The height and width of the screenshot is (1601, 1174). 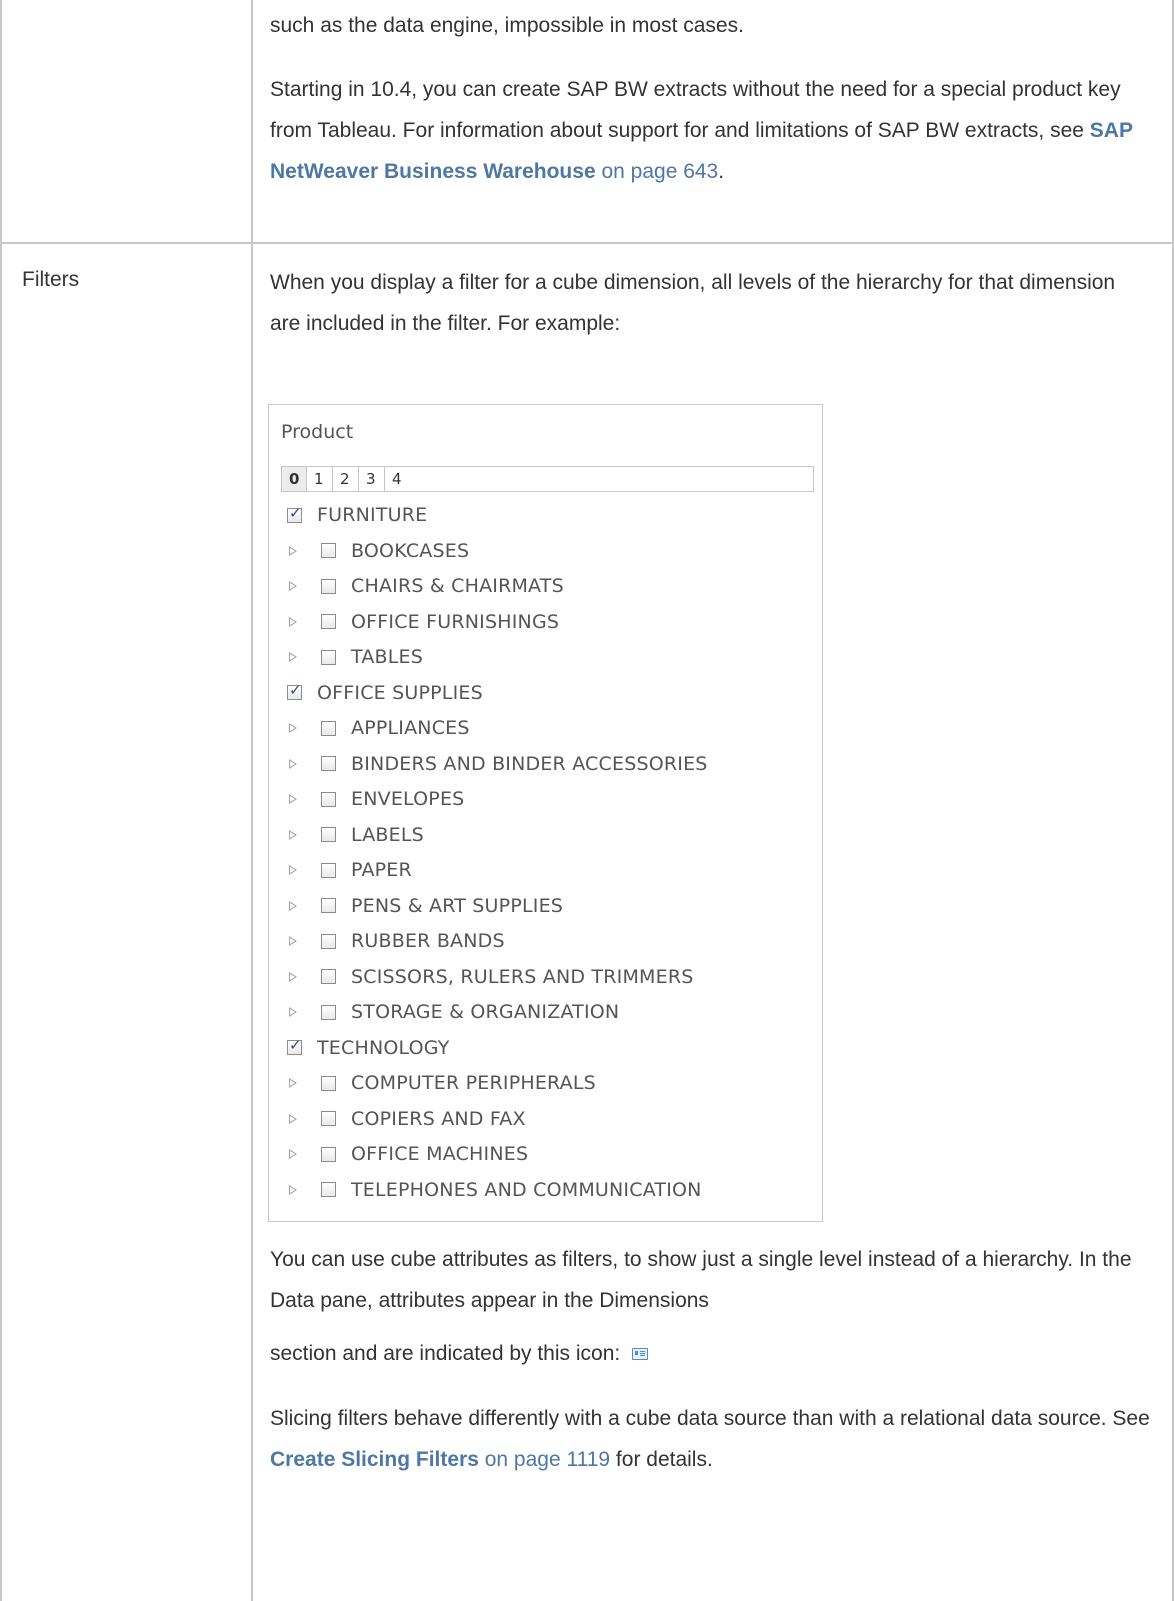 I want to click on tree-item: OFFICE MACHINES, so click(x=408, y=1154).